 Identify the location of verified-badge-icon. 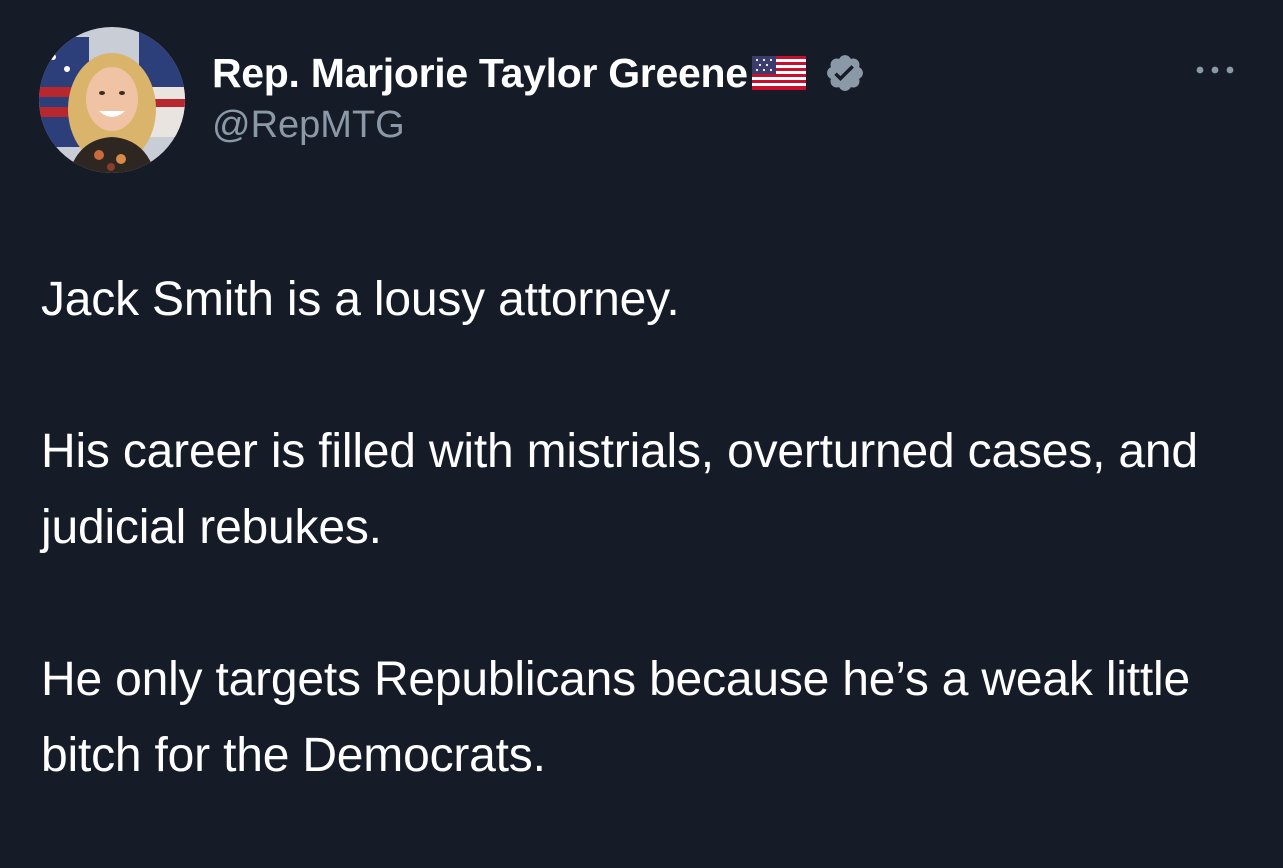
(845, 73).